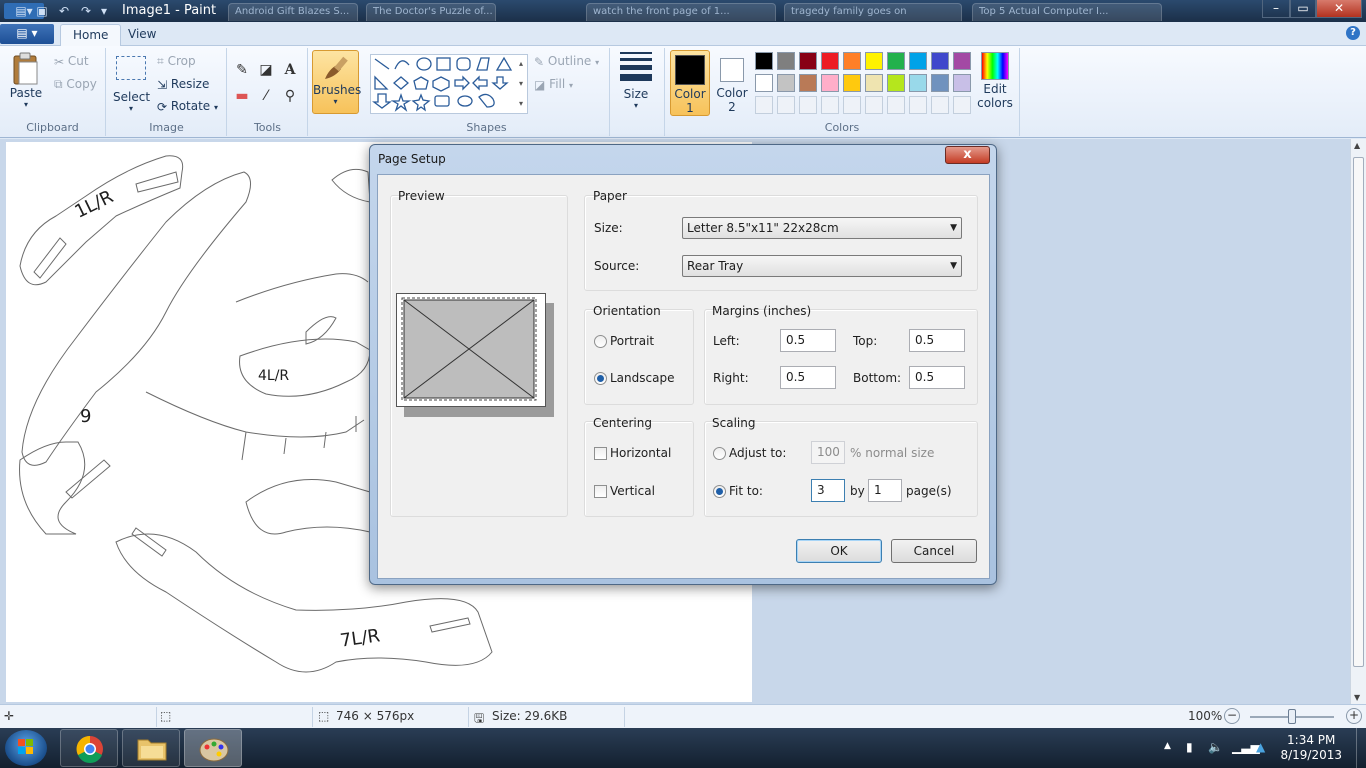 This screenshot has height=768, width=1366. I want to click on cut-button: ✂ Cut, so click(71, 61).